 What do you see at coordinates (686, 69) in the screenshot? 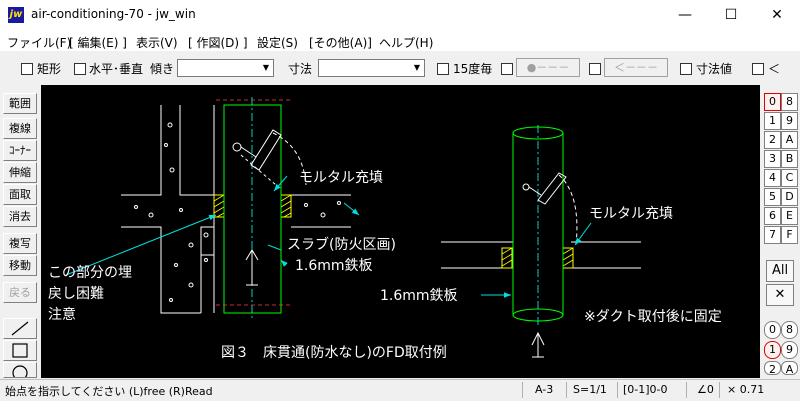
I see `dimval-checkbox` at bounding box center [686, 69].